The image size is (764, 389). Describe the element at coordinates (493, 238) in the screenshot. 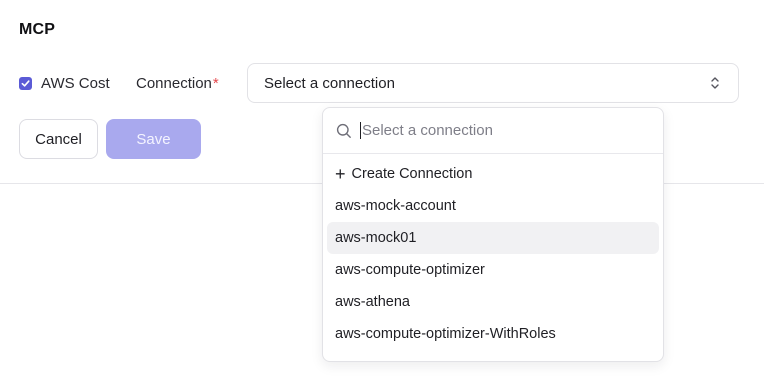

I see `connection-option-highlighted: aws-mock01` at that location.